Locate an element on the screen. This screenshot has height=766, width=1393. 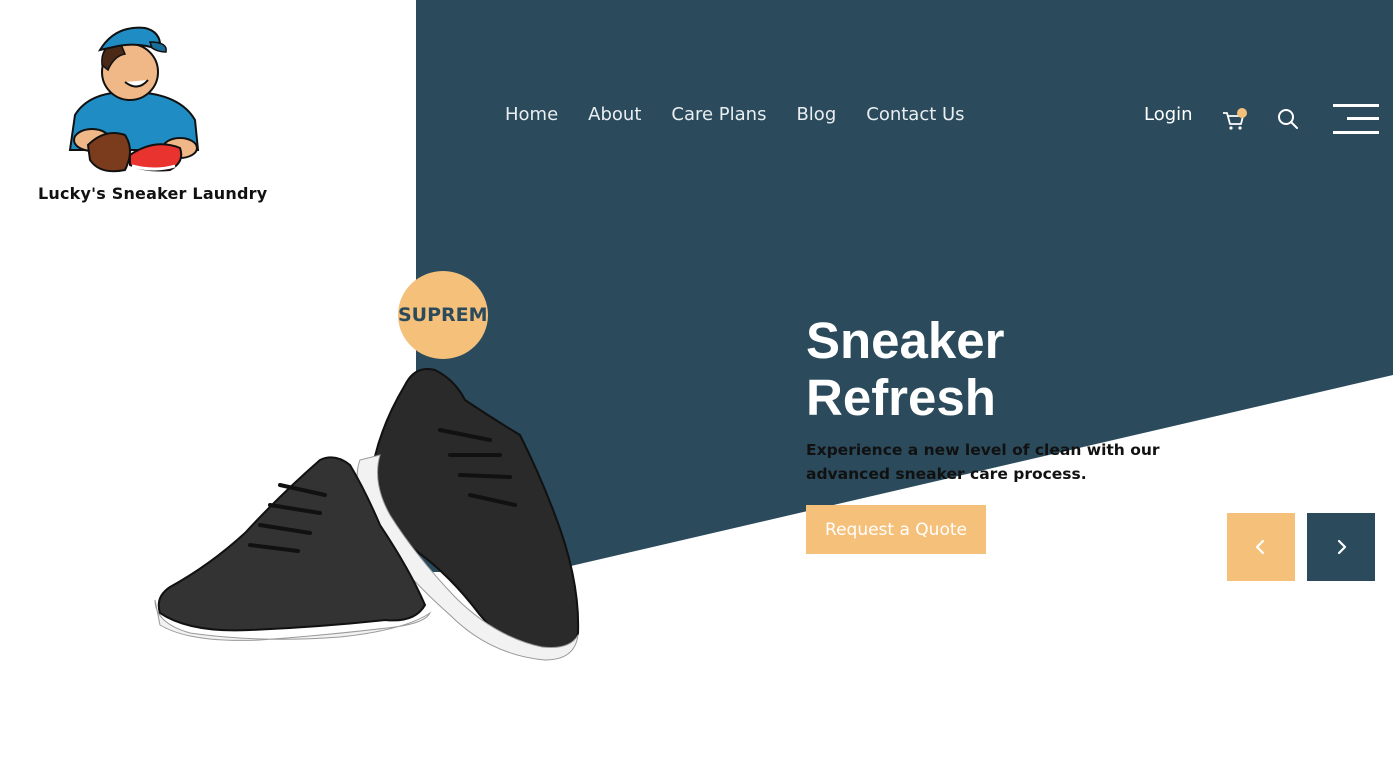
cart-badge is located at coordinates (1242, 113).